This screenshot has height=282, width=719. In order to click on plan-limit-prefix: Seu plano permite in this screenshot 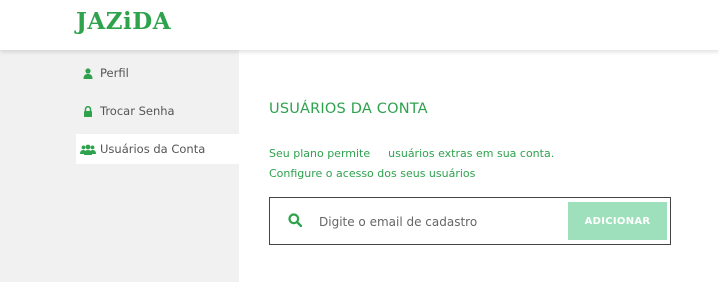, I will do `click(320, 153)`.